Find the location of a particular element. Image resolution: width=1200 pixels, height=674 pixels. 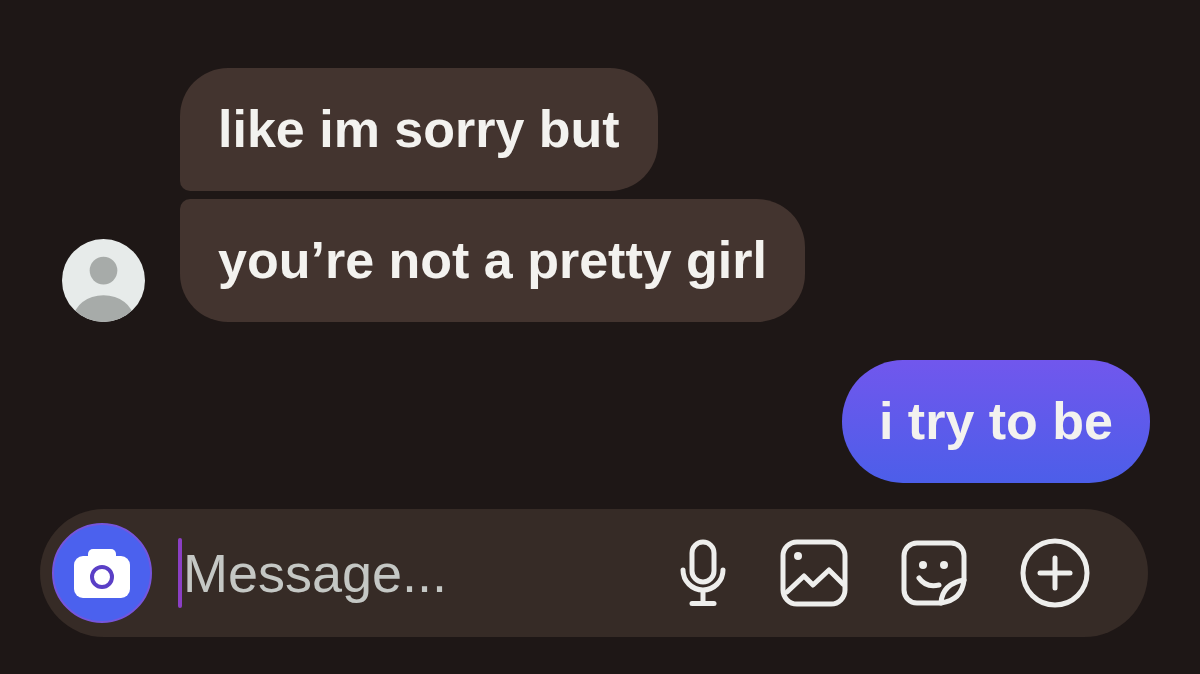

camera-icon is located at coordinates (102, 573).